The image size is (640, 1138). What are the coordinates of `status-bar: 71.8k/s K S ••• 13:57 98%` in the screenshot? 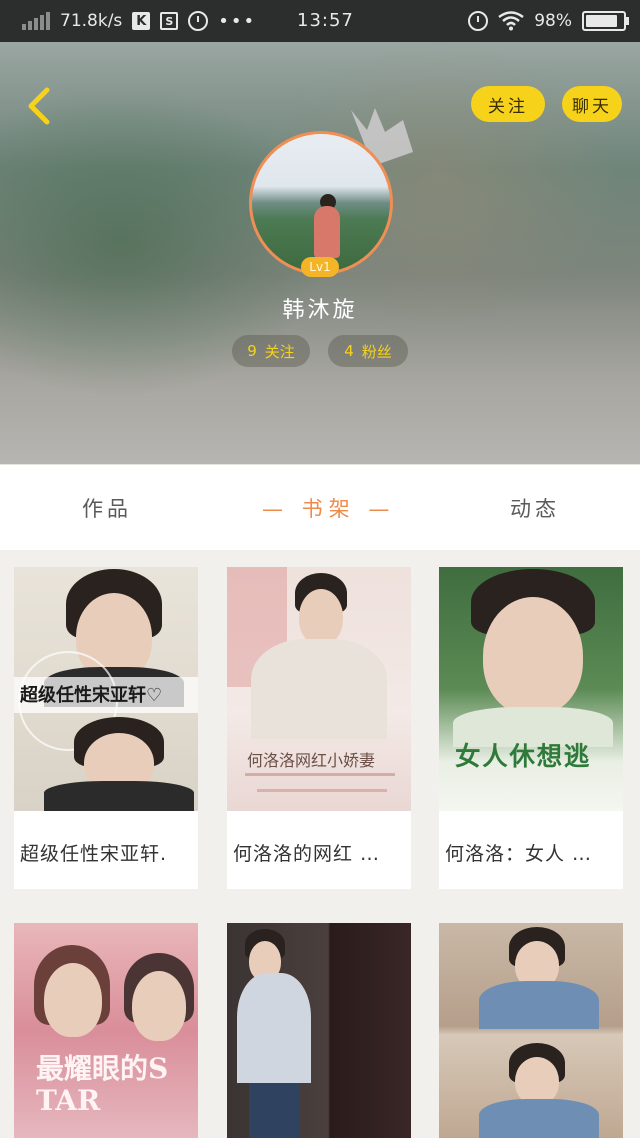 It's located at (320, 21).